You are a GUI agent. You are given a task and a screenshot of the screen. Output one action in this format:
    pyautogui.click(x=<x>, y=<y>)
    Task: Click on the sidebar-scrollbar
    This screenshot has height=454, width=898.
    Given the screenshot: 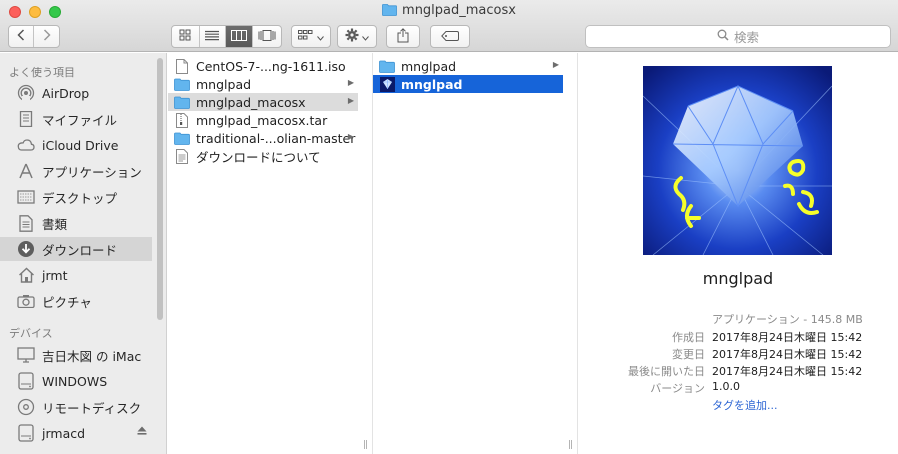 What is the action you would take?
    pyautogui.click(x=160, y=189)
    